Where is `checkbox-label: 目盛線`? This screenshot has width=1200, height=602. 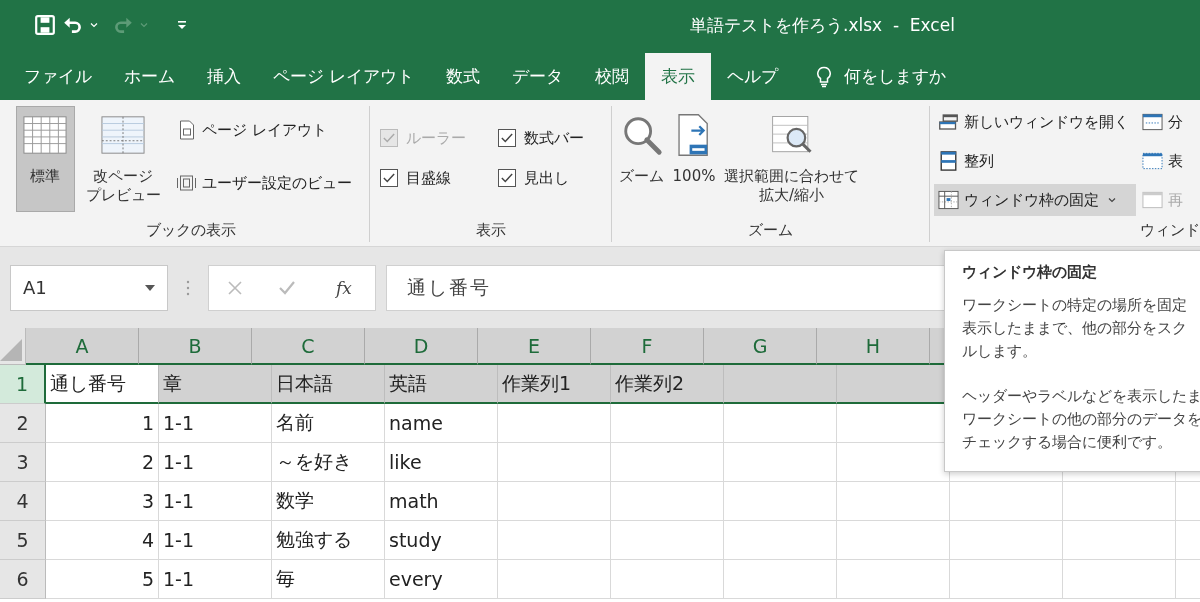 checkbox-label: 目盛線 is located at coordinates (428, 178).